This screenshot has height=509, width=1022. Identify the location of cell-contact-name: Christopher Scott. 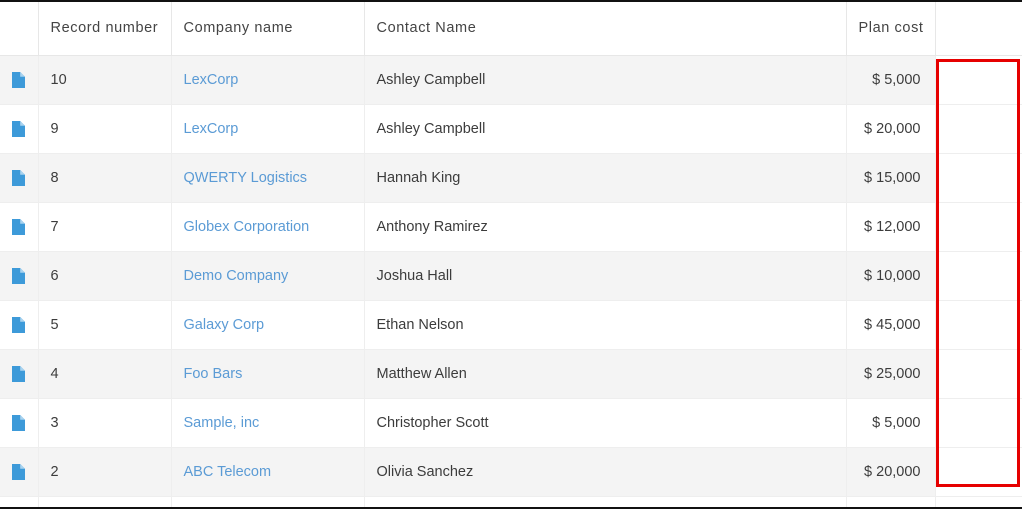
(605, 423).